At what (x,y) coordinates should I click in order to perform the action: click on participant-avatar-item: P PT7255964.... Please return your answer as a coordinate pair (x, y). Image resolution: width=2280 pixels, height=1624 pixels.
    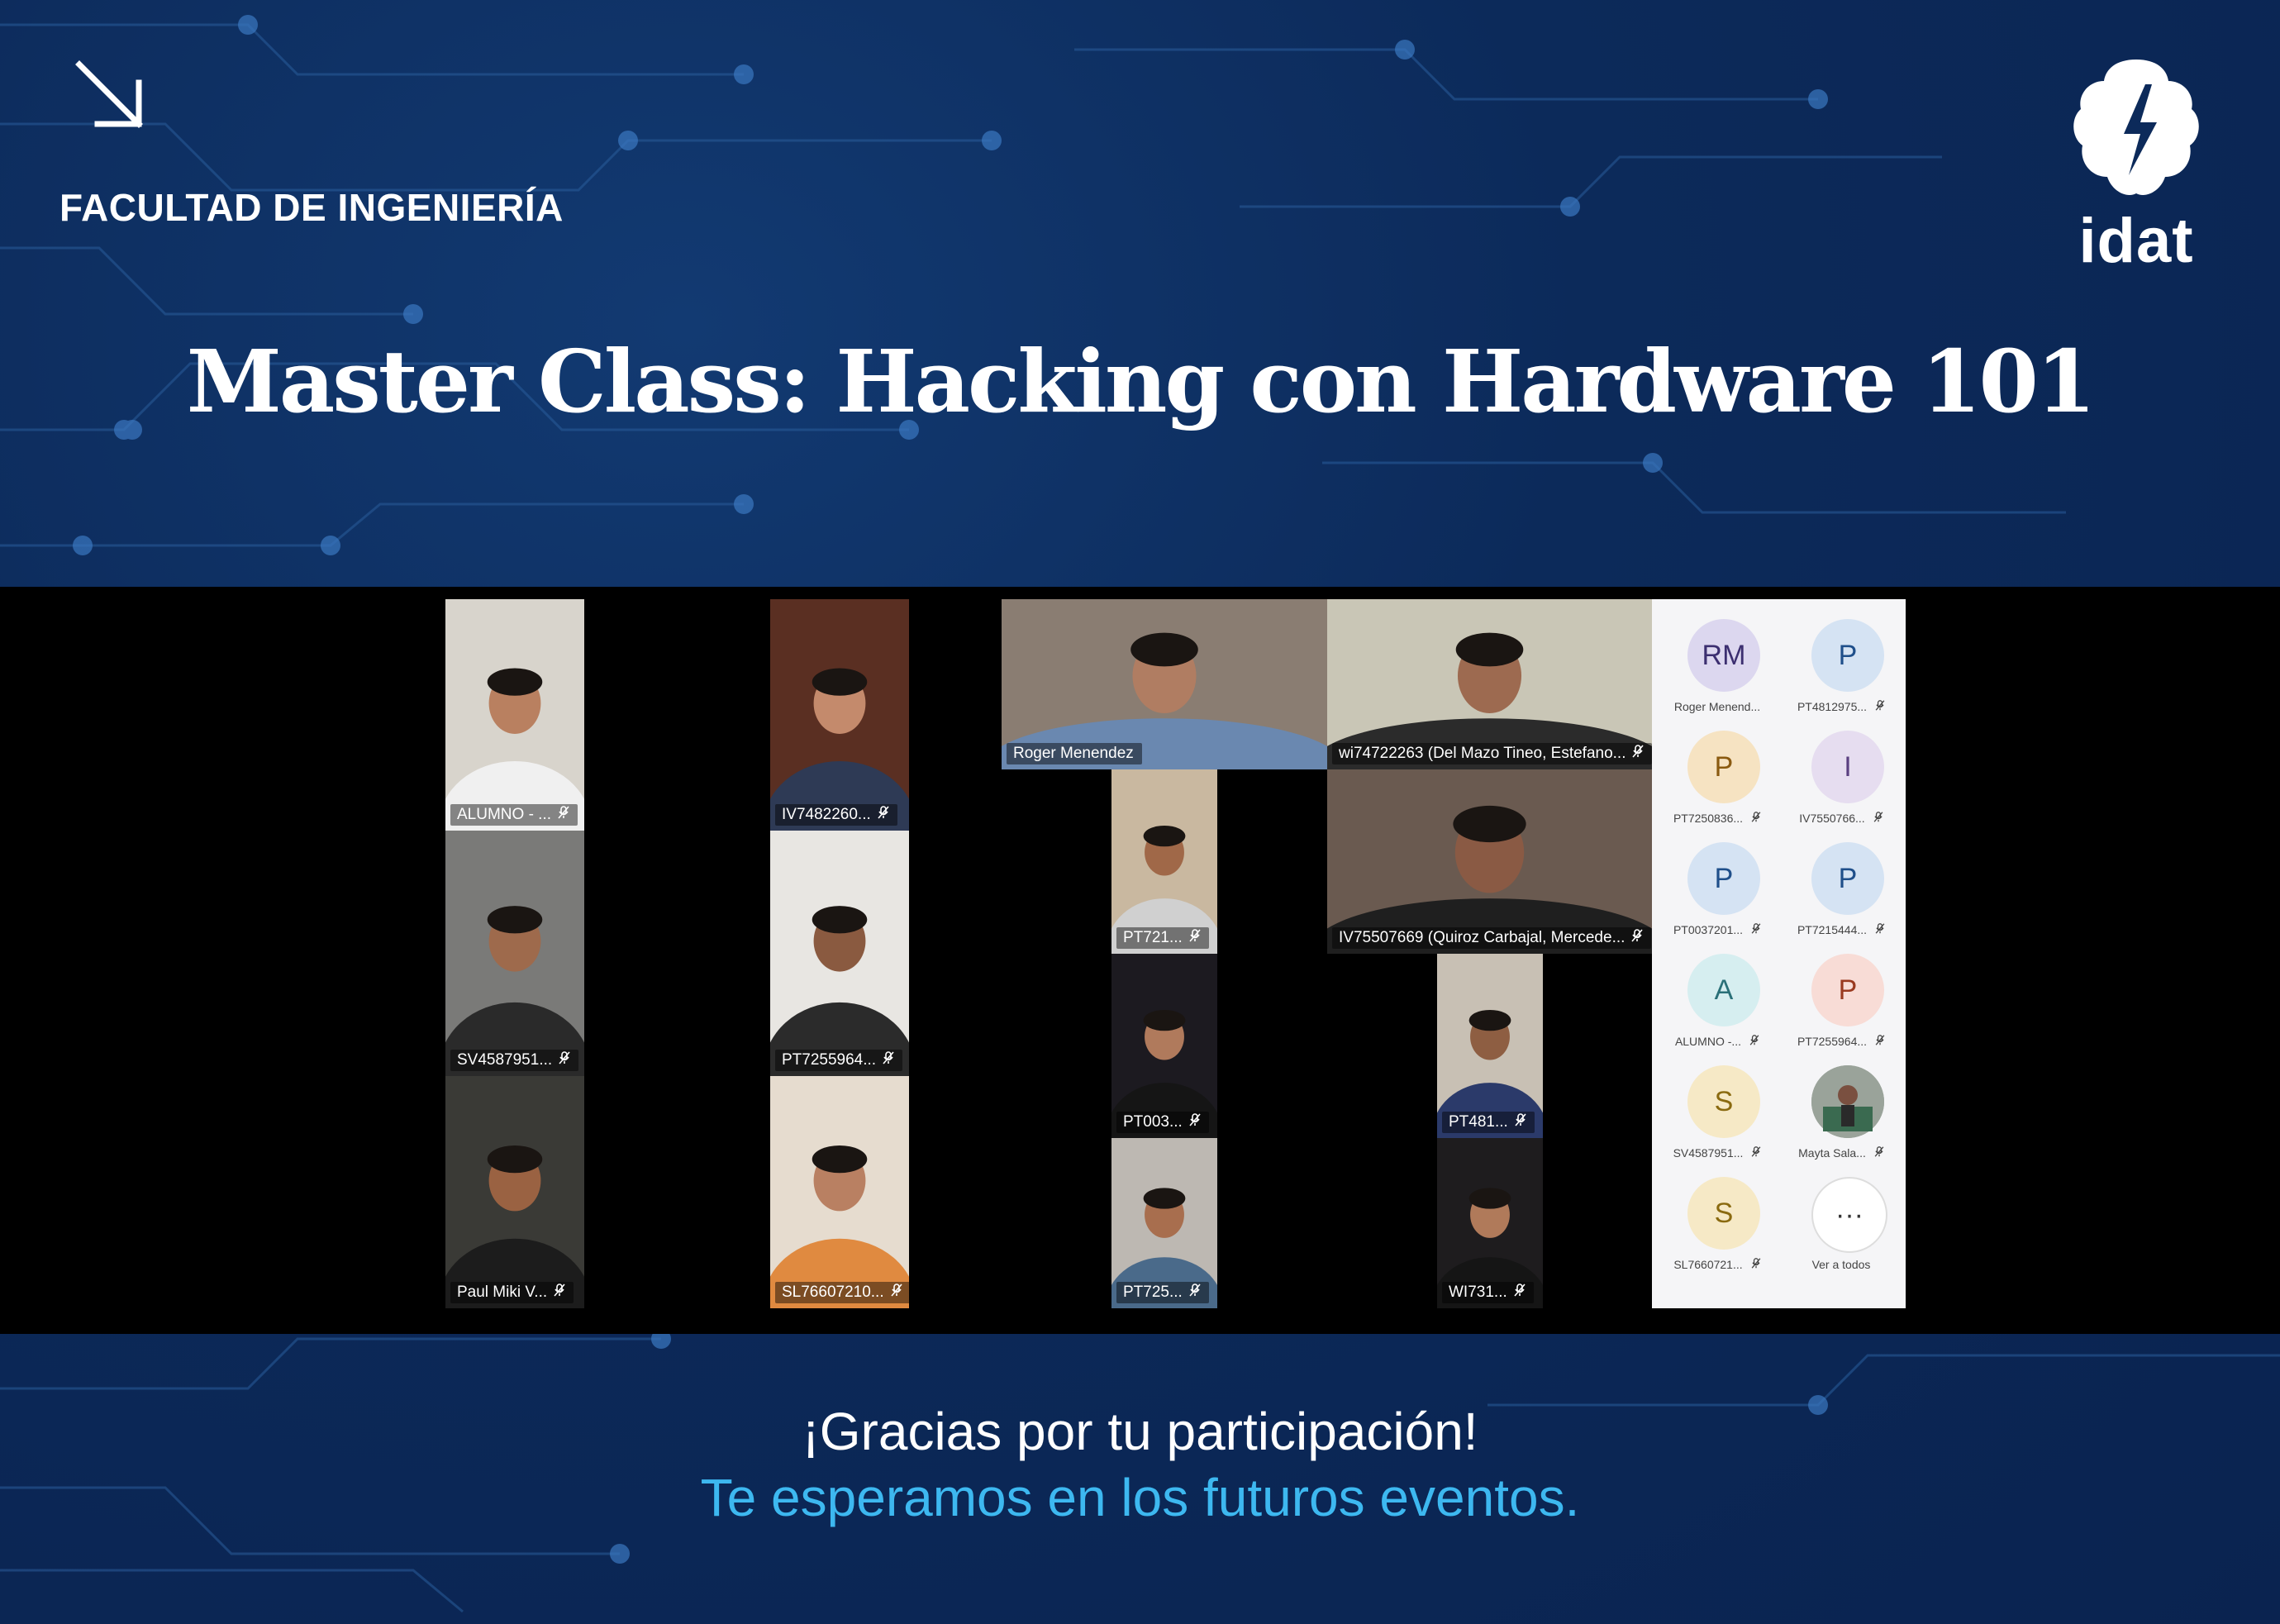
    Looking at the image, I should click on (1841, 998).